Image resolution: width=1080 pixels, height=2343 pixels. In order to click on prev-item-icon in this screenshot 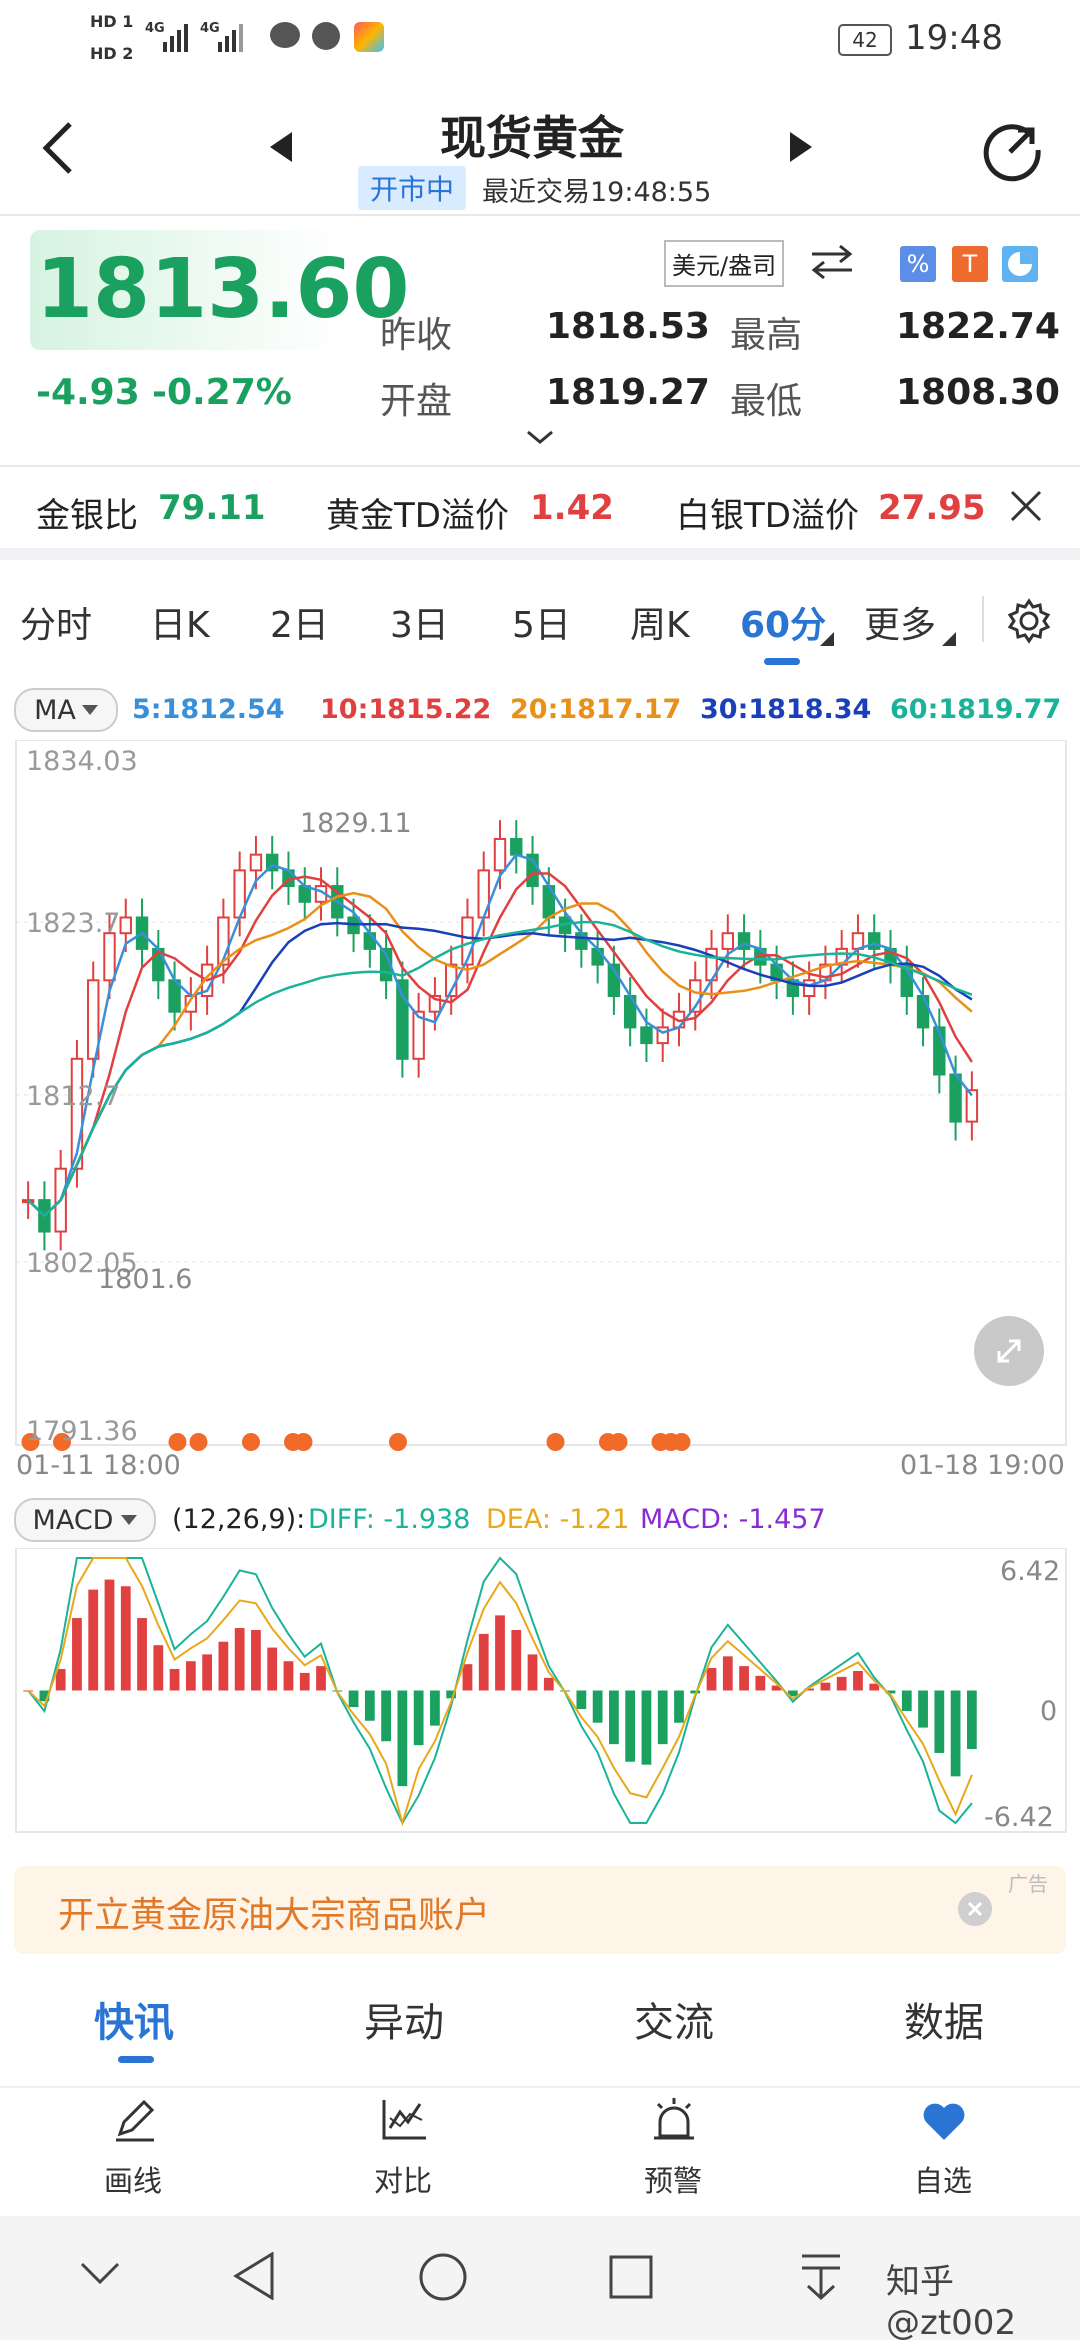, I will do `click(281, 147)`.